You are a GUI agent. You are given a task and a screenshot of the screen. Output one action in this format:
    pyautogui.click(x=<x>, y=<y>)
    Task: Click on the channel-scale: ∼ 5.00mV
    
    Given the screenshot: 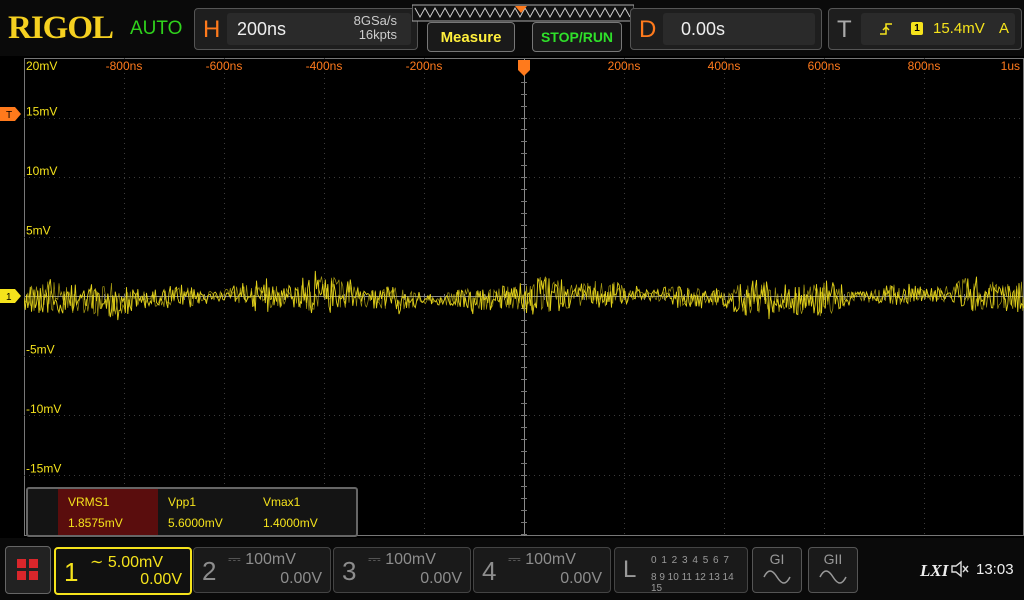 What is the action you would take?
    pyautogui.click(x=126, y=562)
    